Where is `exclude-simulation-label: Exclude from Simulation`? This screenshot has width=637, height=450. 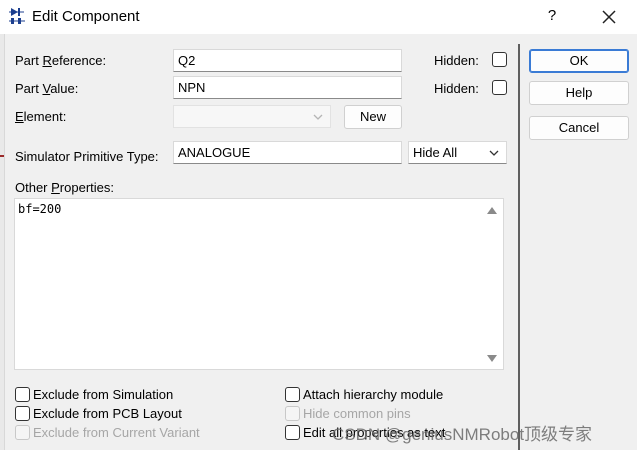 exclude-simulation-label: Exclude from Simulation is located at coordinates (103, 394).